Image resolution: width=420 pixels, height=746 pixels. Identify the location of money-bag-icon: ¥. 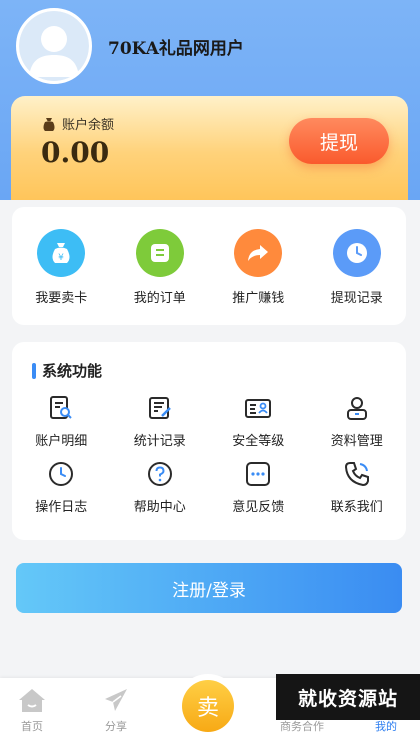
(61, 253).